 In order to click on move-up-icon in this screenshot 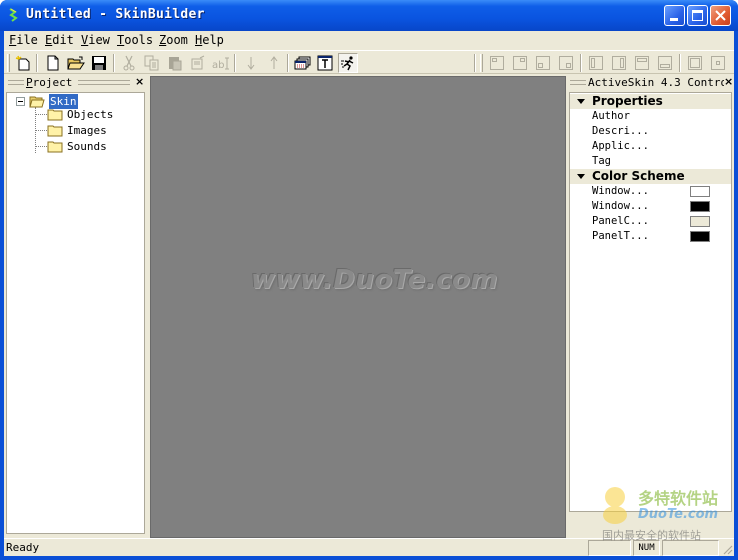, I will do `click(274, 62)`.